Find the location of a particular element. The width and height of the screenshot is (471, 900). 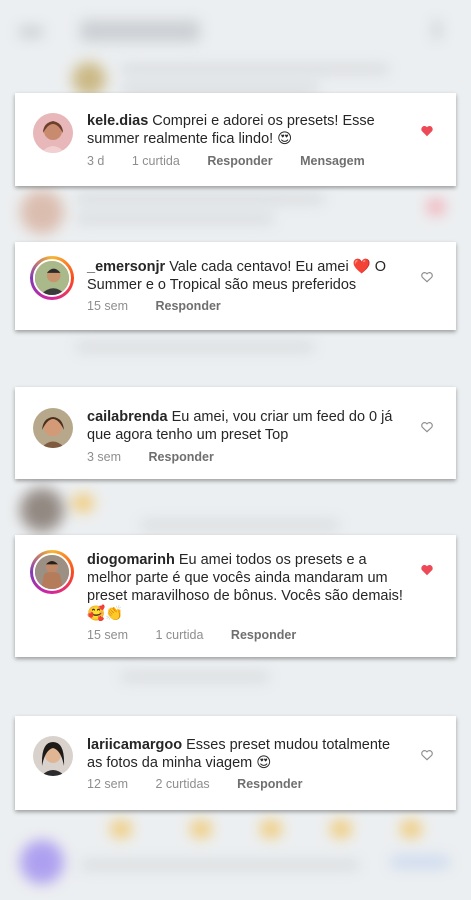

comment-time: 3 sem is located at coordinates (104, 457).